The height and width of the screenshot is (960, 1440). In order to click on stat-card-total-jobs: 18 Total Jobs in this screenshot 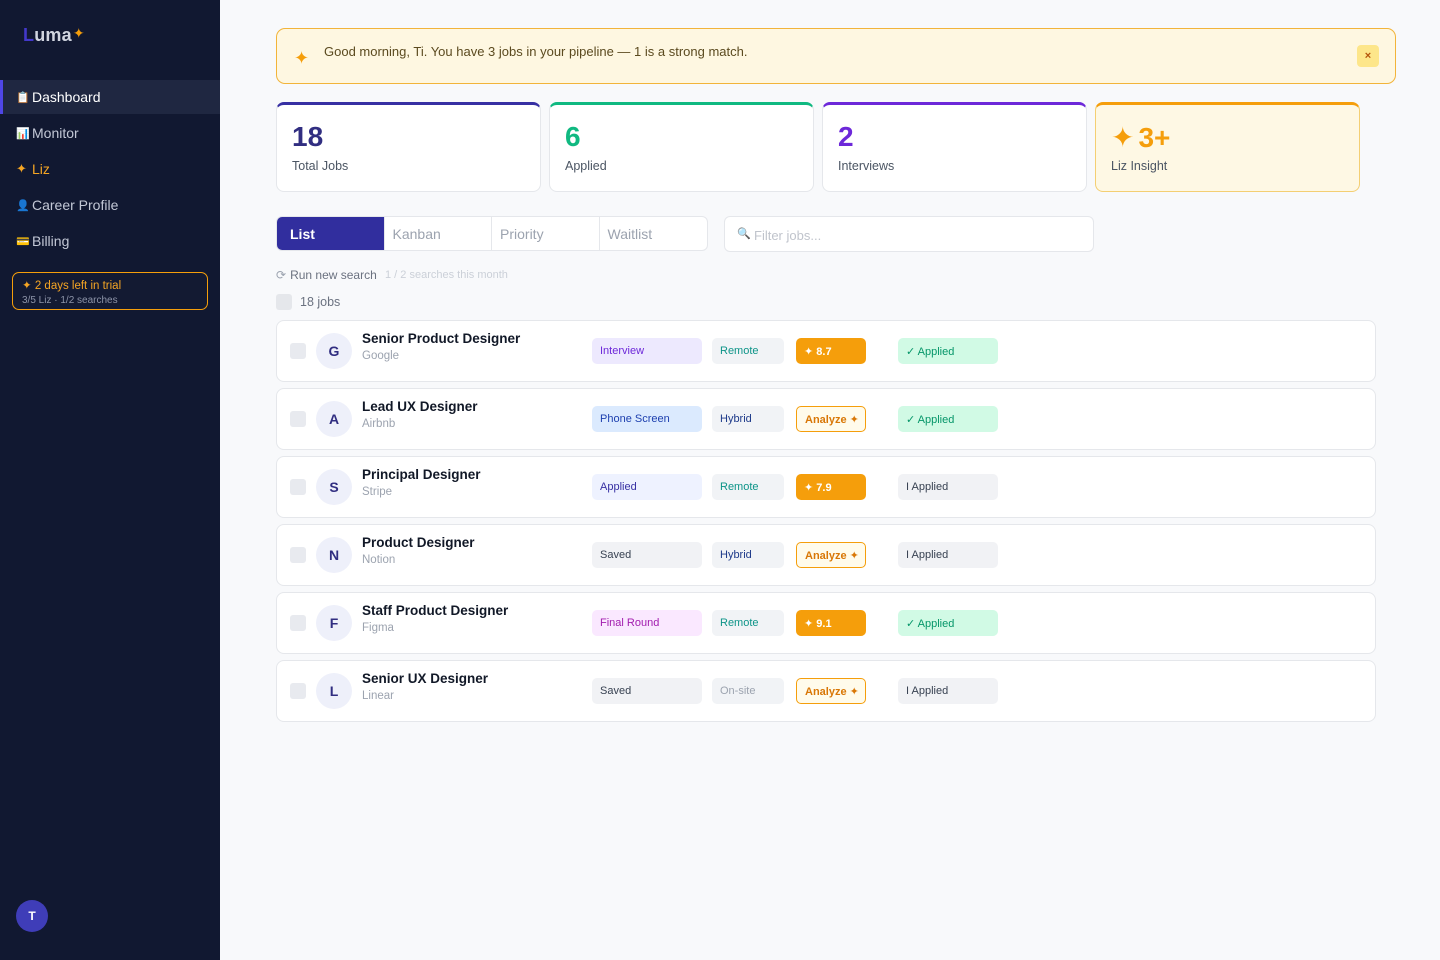, I will do `click(408, 147)`.